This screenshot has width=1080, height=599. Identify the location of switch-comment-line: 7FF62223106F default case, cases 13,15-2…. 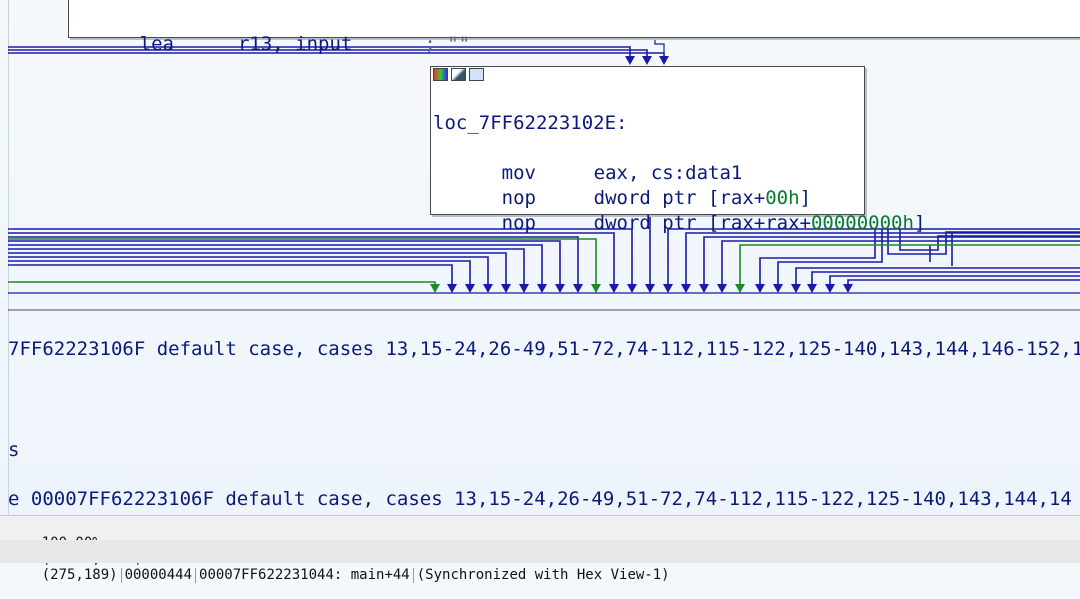
(544, 349).